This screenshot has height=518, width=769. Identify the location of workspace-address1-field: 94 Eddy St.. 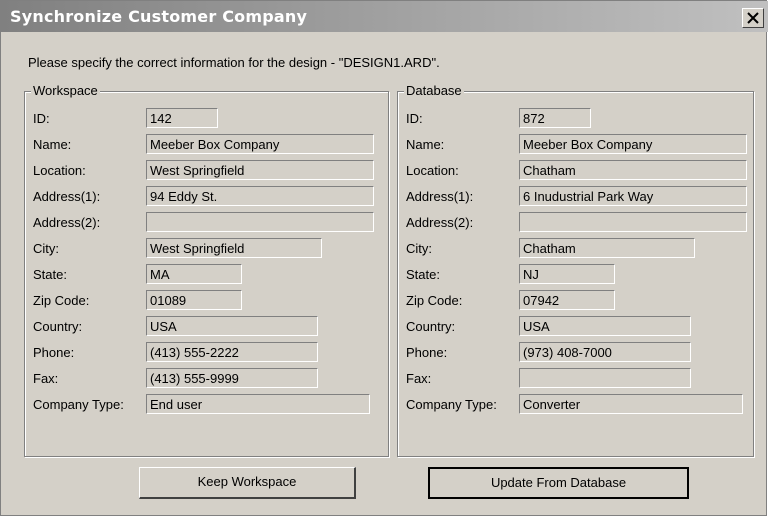
(260, 196).